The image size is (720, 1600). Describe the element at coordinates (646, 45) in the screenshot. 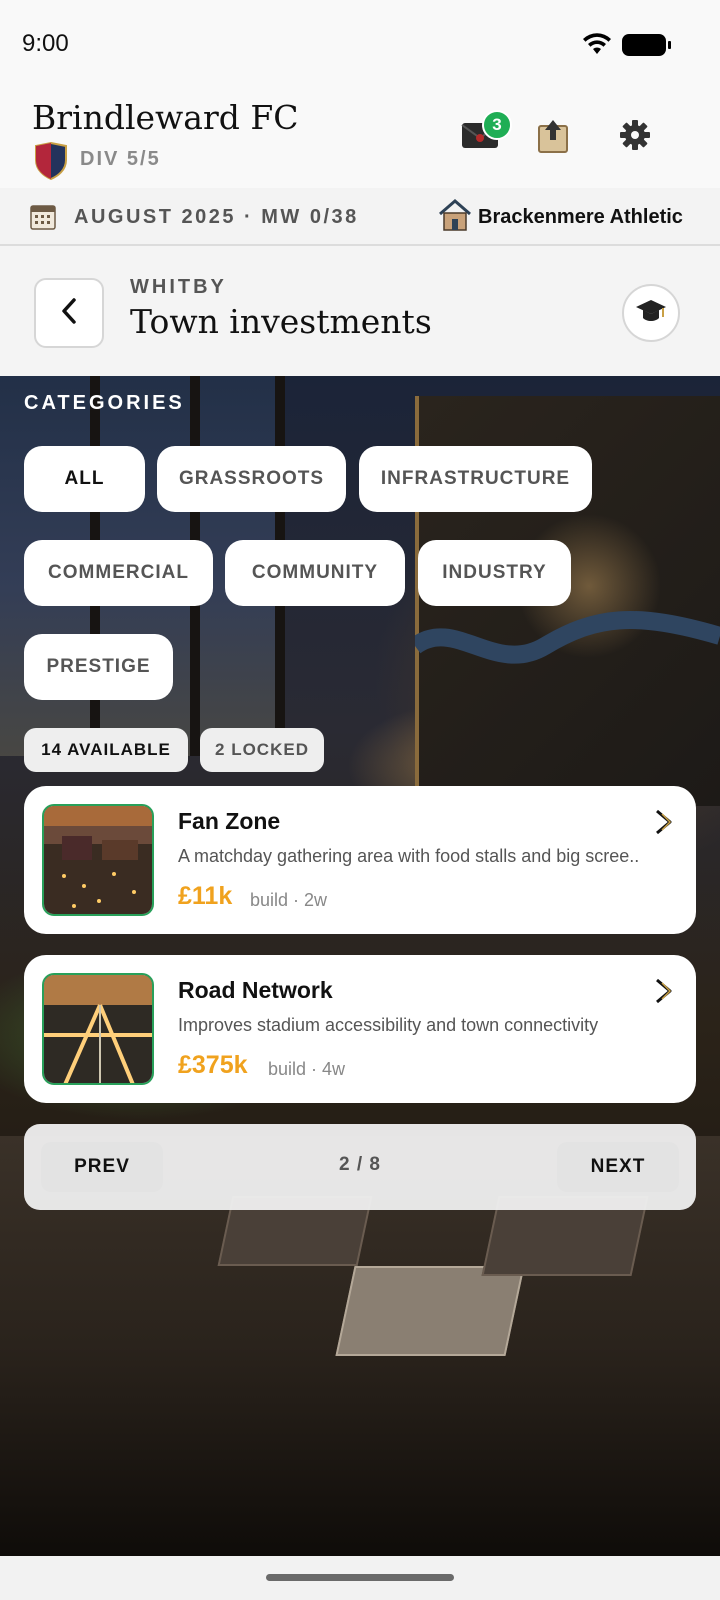

I see `battery-icon` at that location.